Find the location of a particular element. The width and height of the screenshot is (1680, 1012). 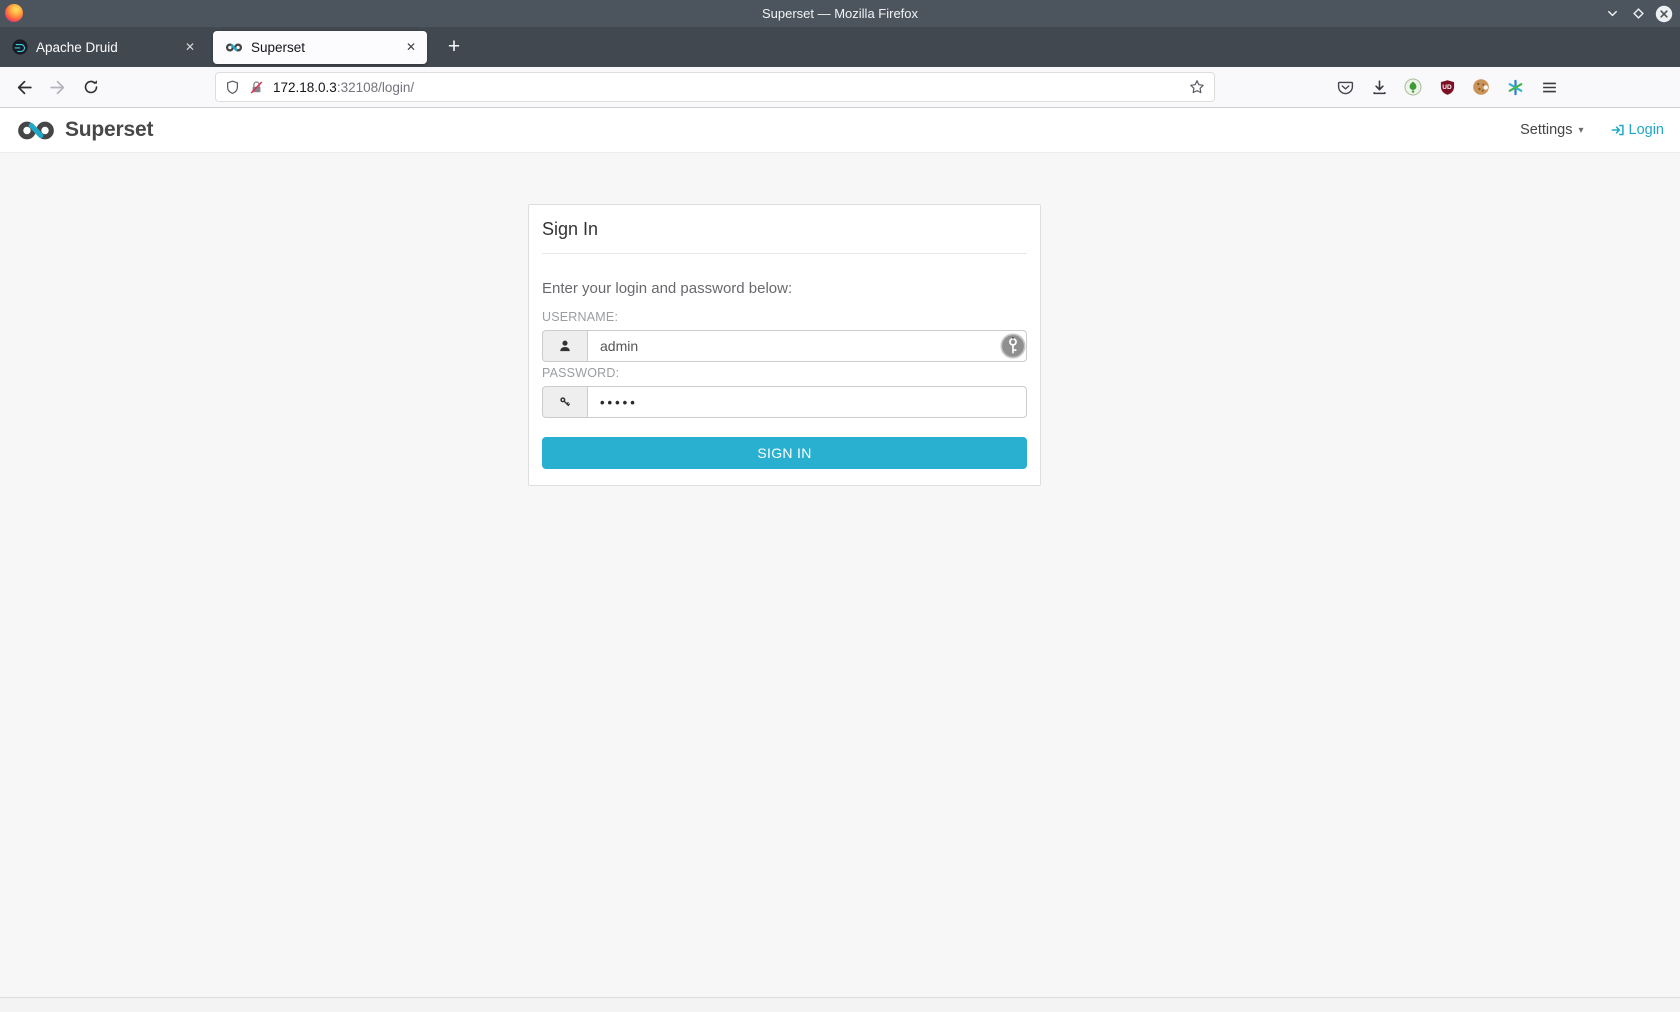

window-titlebar: Superset — Mozilla Firefox is located at coordinates (840, 13).